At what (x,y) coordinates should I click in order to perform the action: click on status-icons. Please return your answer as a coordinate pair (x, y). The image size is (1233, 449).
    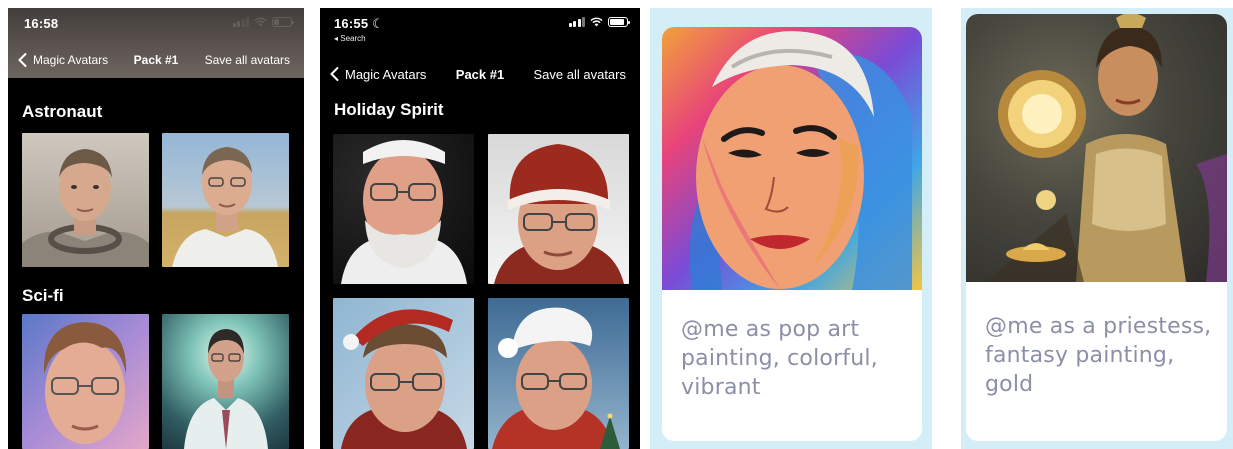
    Looking at the image, I should click on (599, 22).